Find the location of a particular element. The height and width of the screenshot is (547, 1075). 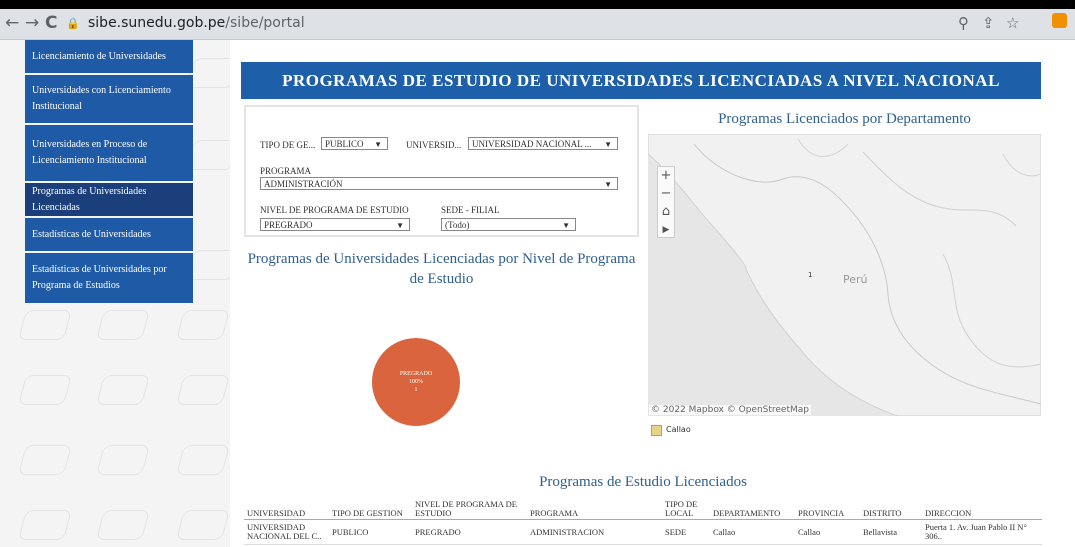

pie-slice-pregrado: PREGRADO 100% 1 is located at coordinates (416, 382).